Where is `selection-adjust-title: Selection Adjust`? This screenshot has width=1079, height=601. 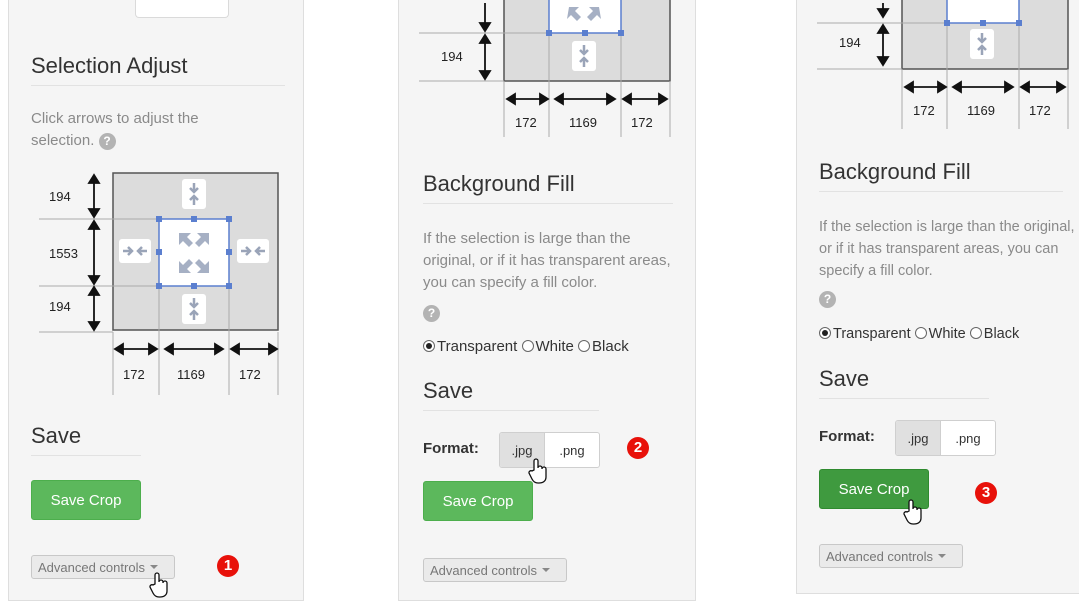
selection-adjust-title: Selection Adjust is located at coordinates (158, 69).